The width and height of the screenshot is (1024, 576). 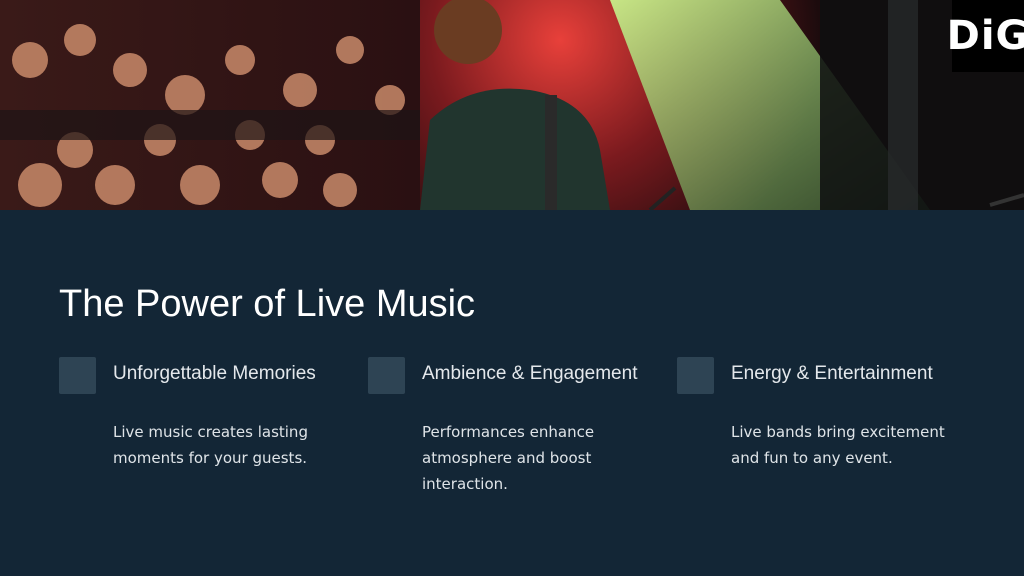 What do you see at coordinates (530, 373) in the screenshot?
I see `feature-heading: Ambience & Engagement` at bounding box center [530, 373].